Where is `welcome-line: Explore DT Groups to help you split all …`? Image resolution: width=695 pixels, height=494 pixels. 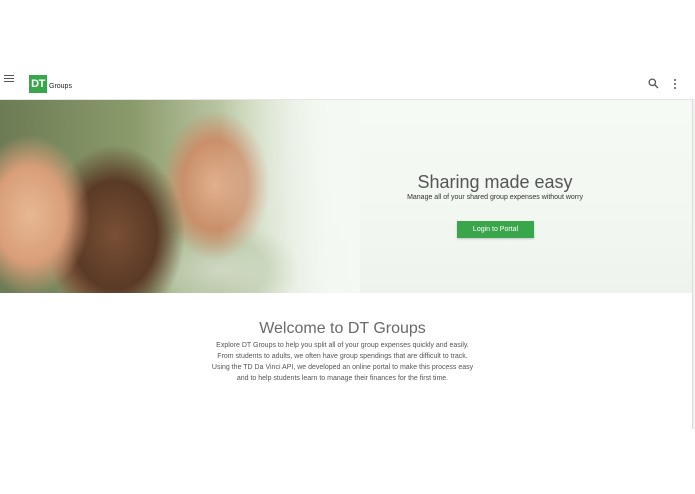 welcome-line: Explore DT Groups to help you split all … is located at coordinates (342, 345).